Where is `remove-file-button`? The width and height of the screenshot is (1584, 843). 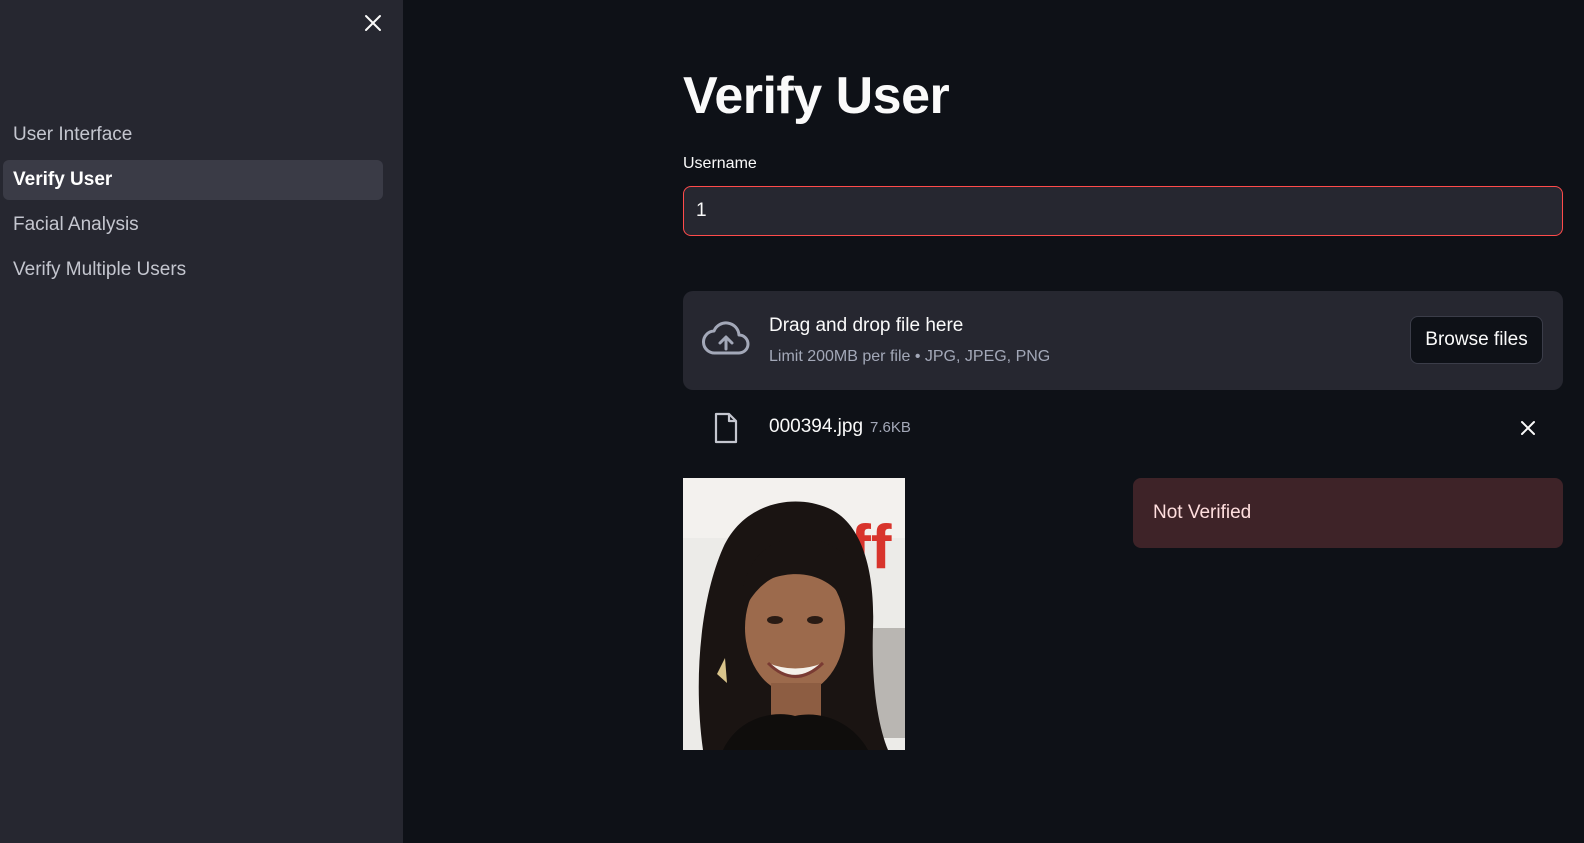
remove-file-button is located at coordinates (1528, 428).